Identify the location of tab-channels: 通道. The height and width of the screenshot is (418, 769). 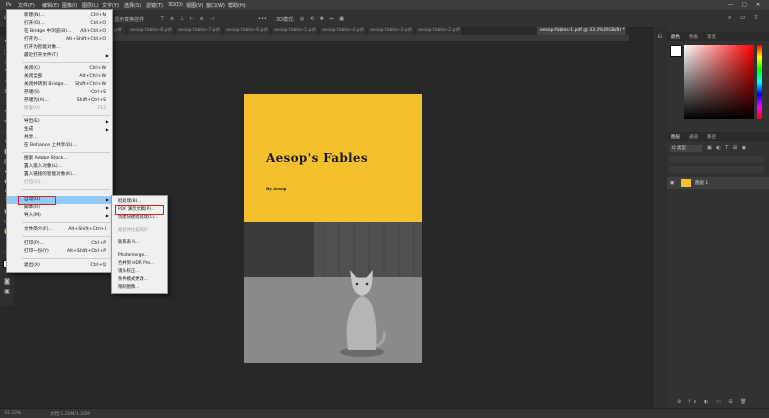
(693, 137).